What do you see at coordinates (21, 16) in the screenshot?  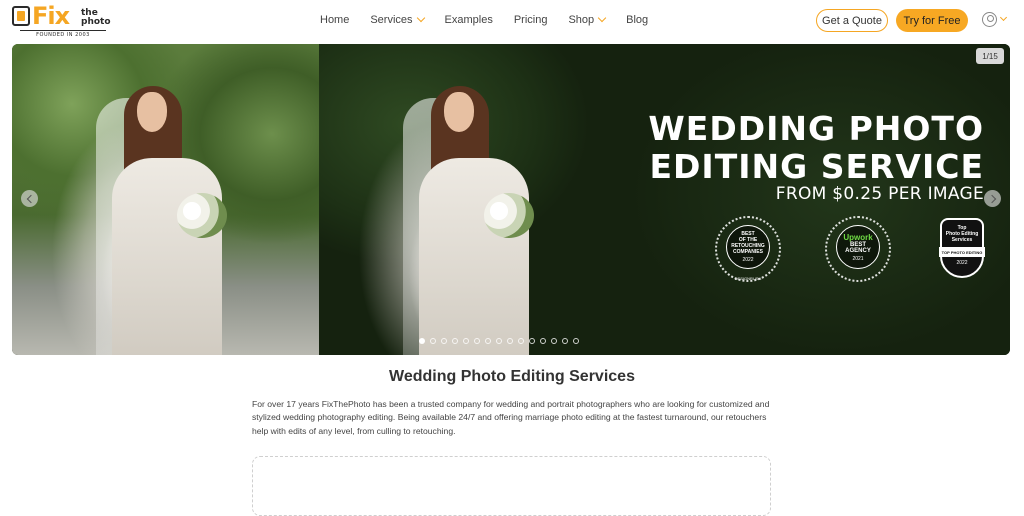 I see `logo-camera-icon` at bounding box center [21, 16].